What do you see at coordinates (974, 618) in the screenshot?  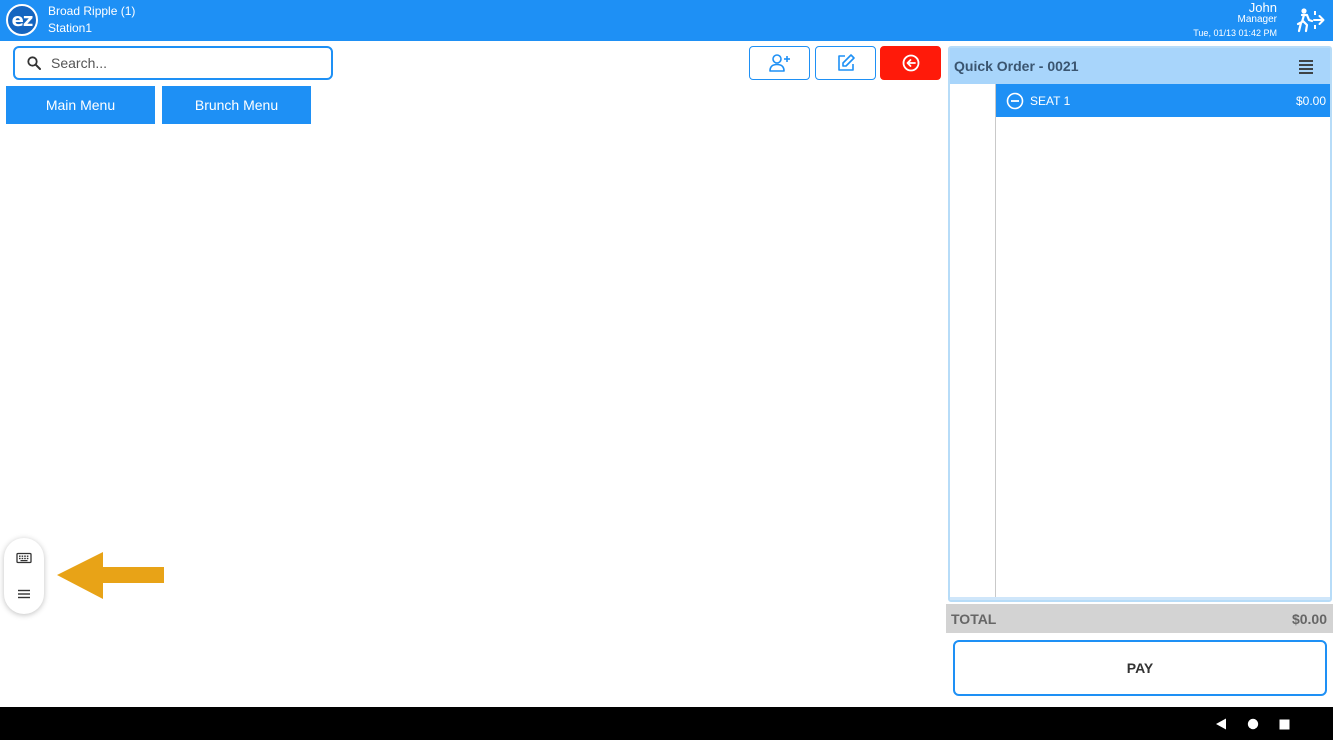 I see `total-label: TOTAL` at bounding box center [974, 618].